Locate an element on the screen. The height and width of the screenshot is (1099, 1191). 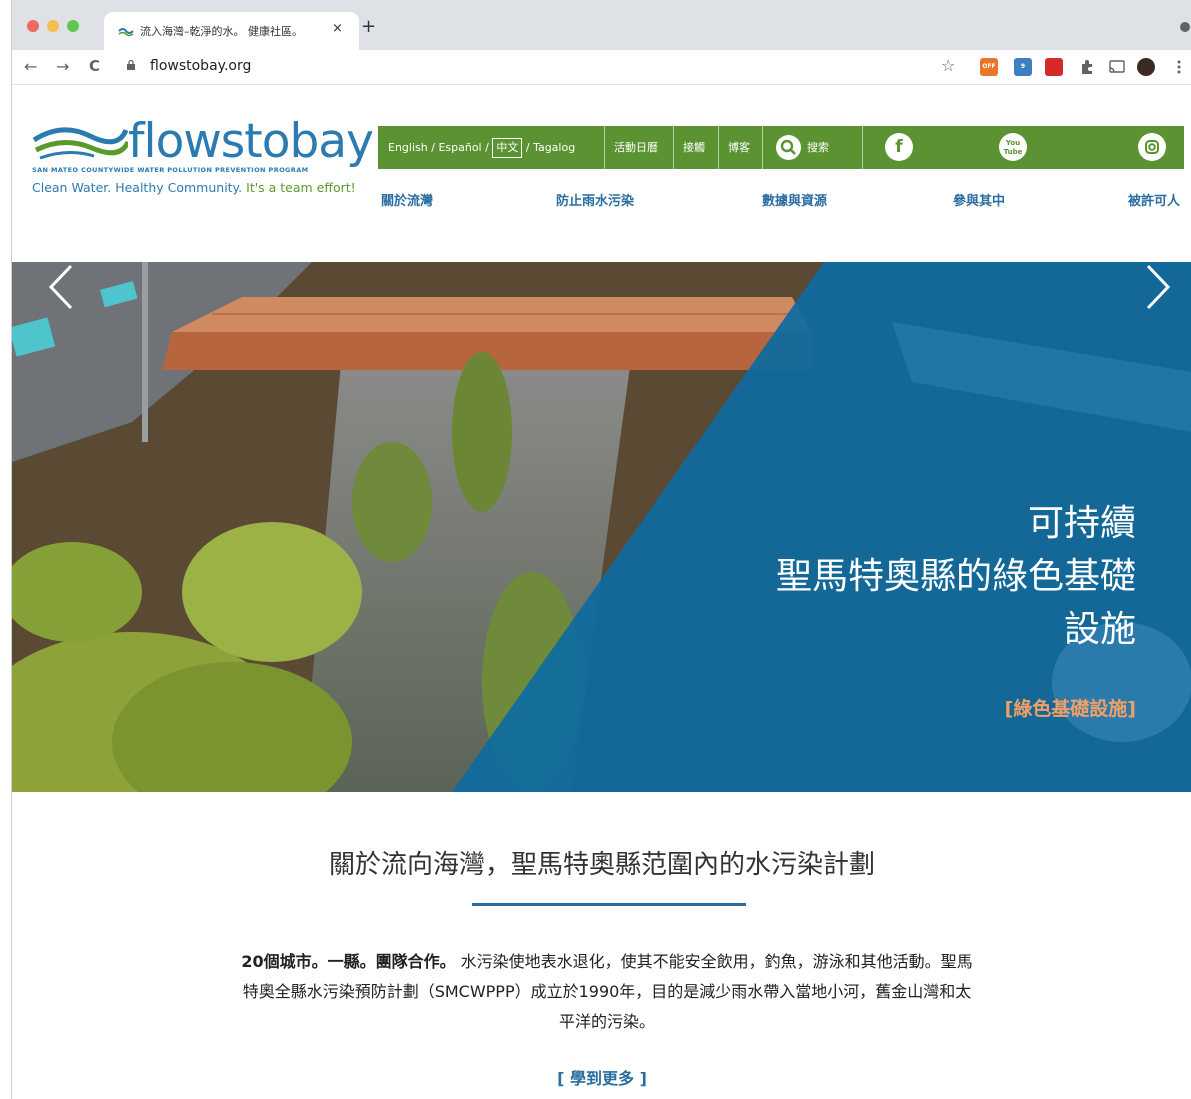
wave-logo-icon is located at coordinates (80, 143).